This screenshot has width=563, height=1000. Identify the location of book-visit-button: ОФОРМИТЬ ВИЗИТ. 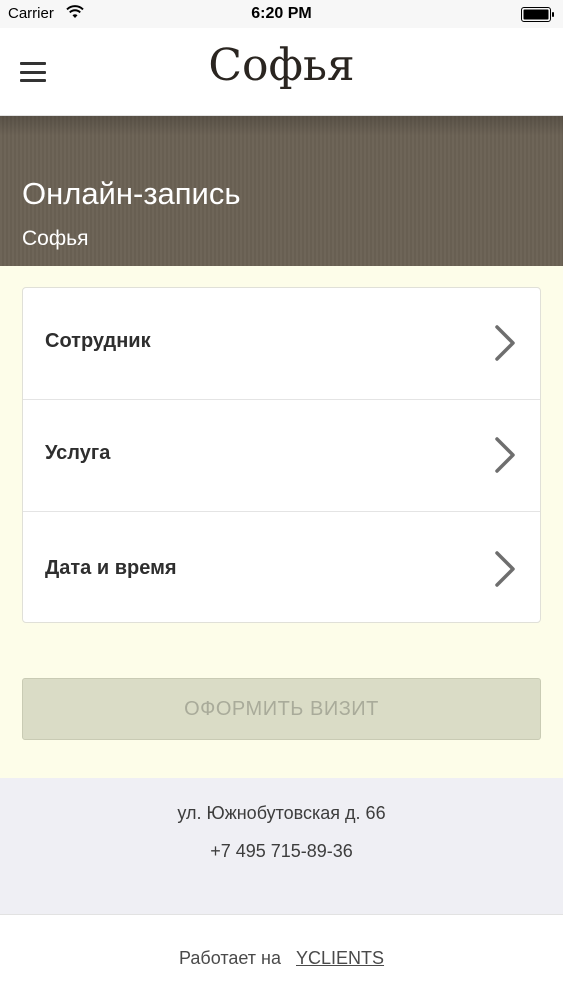
(281, 709).